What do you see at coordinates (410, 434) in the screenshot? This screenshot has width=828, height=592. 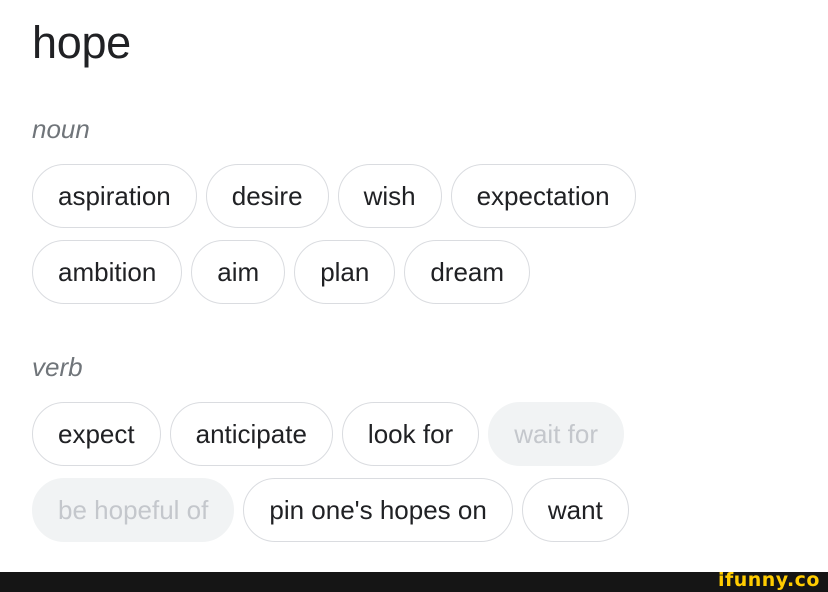 I see `synonym-chip-look-for: look for` at bounding box center [410, 434].